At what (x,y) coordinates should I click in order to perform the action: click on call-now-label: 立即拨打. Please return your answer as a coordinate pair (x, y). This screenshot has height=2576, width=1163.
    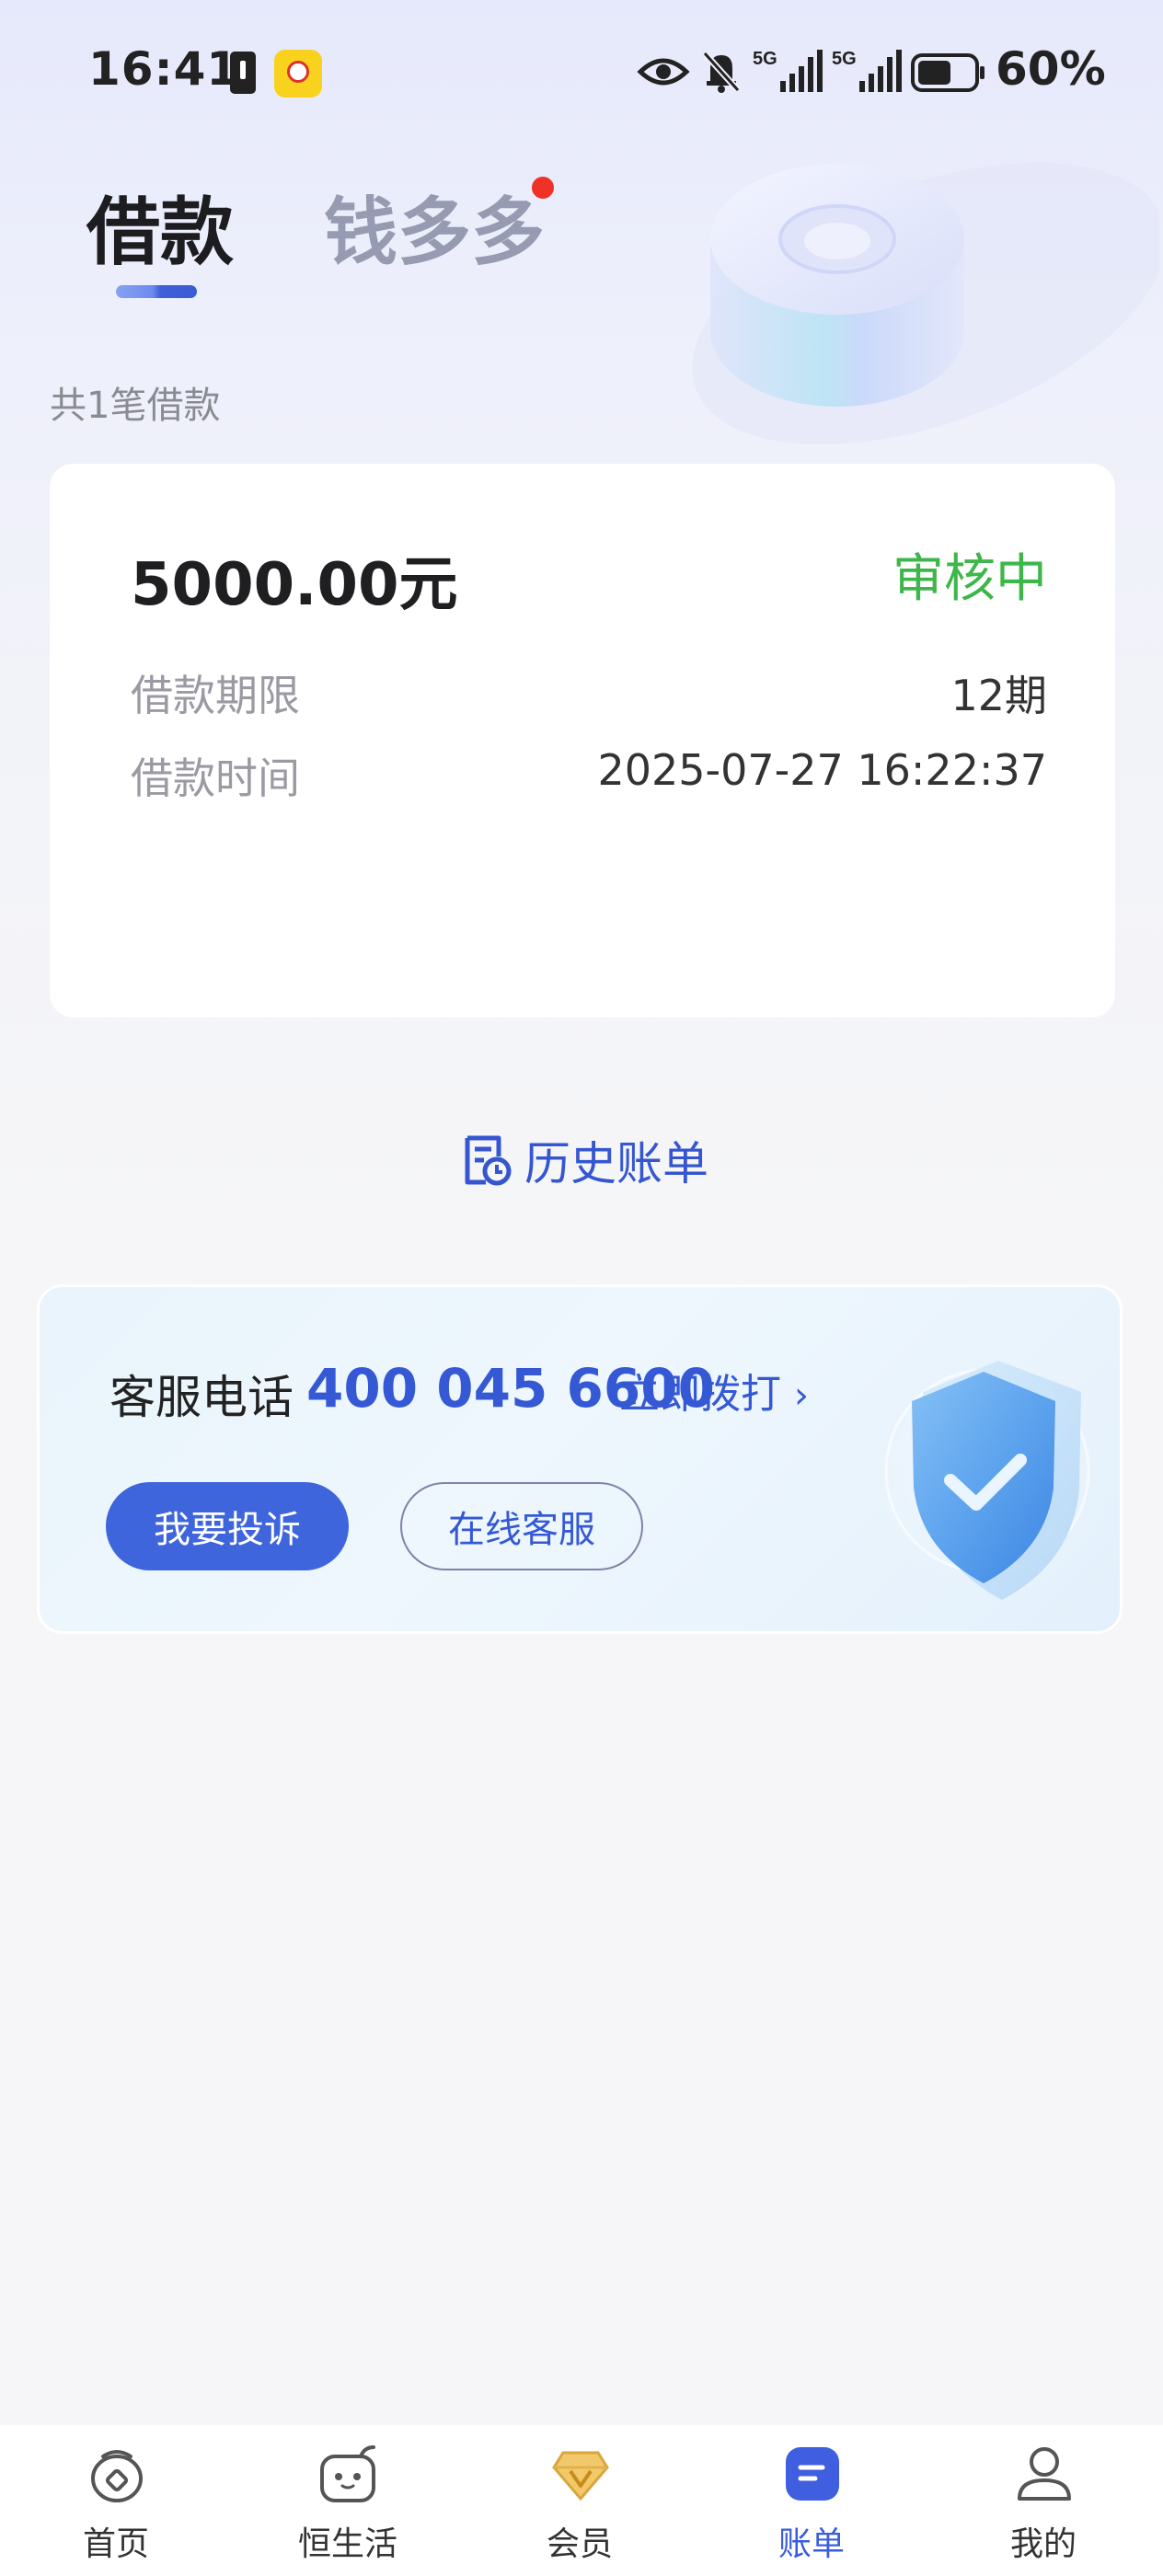
    Looking at the image, I should click on (700, 1394).